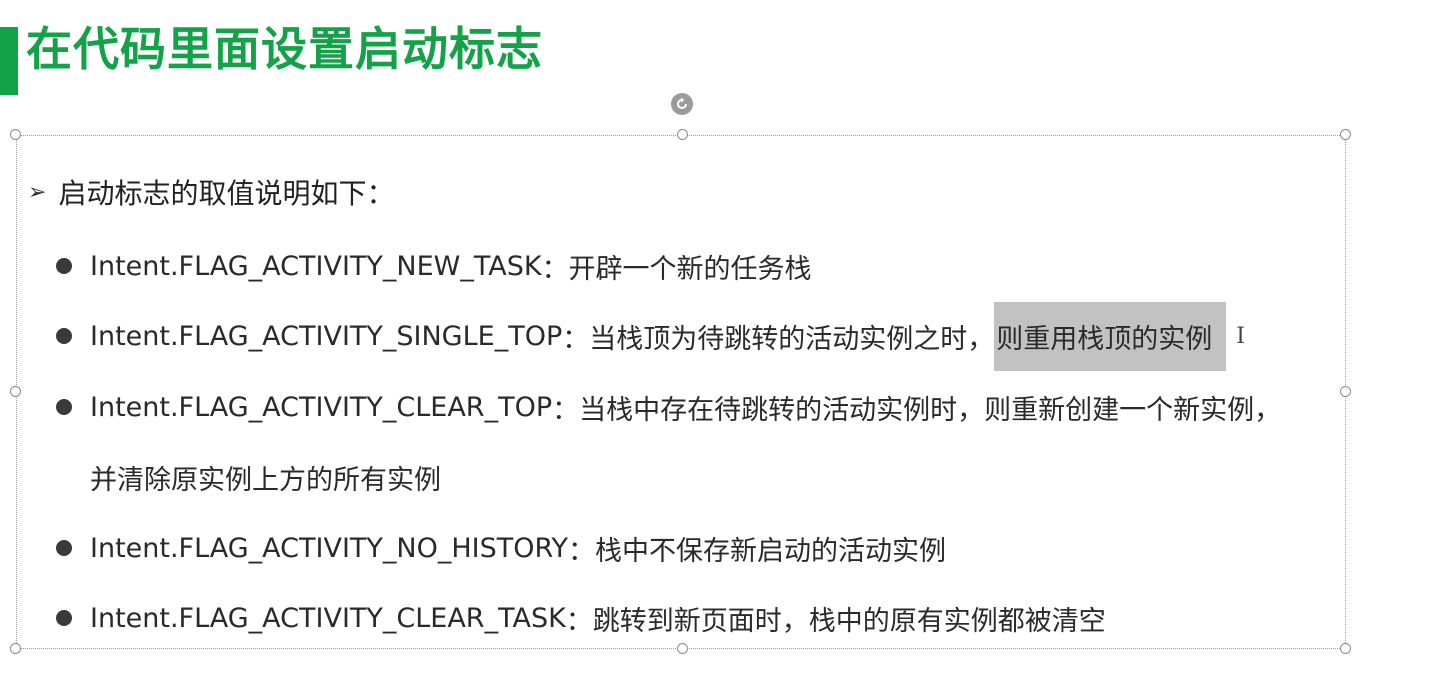  Describe the element at coordinates (15, 391) in the screenshot. I see `resize-handle-left` at that location.